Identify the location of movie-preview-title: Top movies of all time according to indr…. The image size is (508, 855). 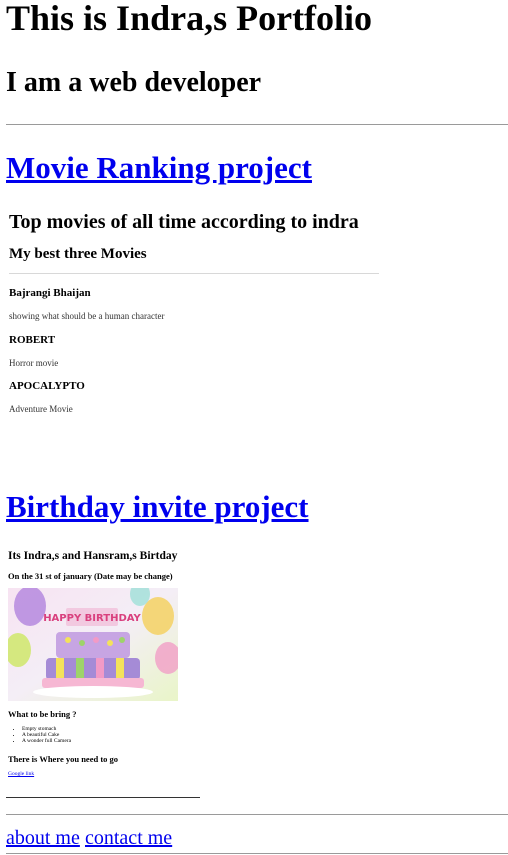
(184, 222).